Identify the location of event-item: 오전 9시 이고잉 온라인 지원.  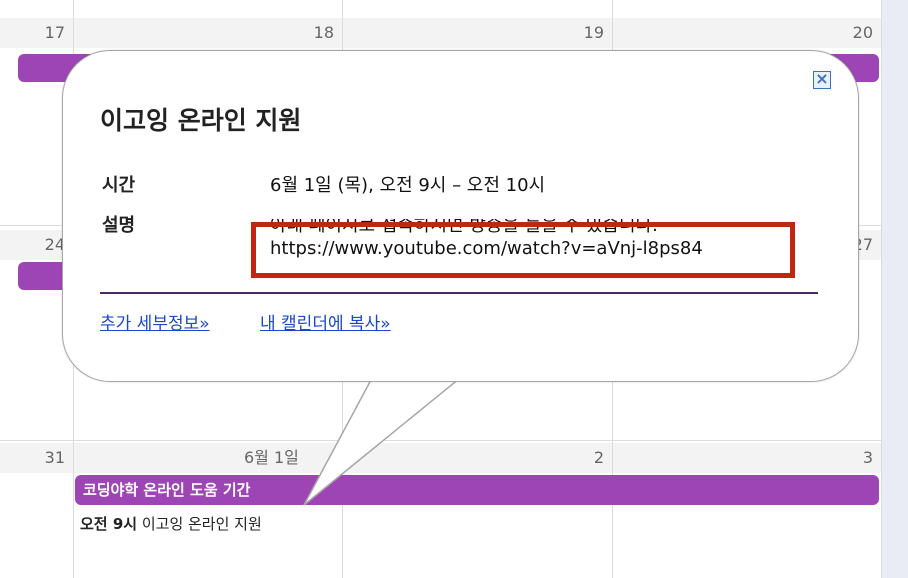
(171, 523).